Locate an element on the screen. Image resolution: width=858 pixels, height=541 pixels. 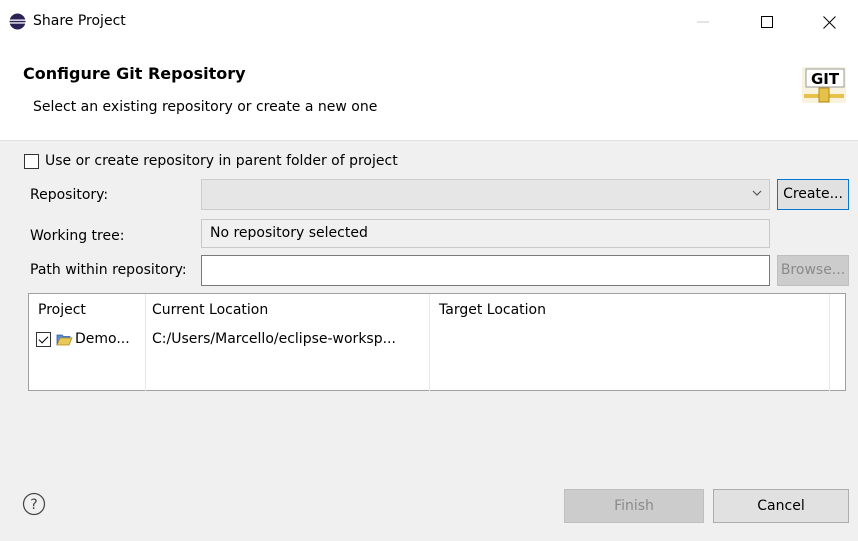
title-bar: Share Project is located at coordinates (429, 22).